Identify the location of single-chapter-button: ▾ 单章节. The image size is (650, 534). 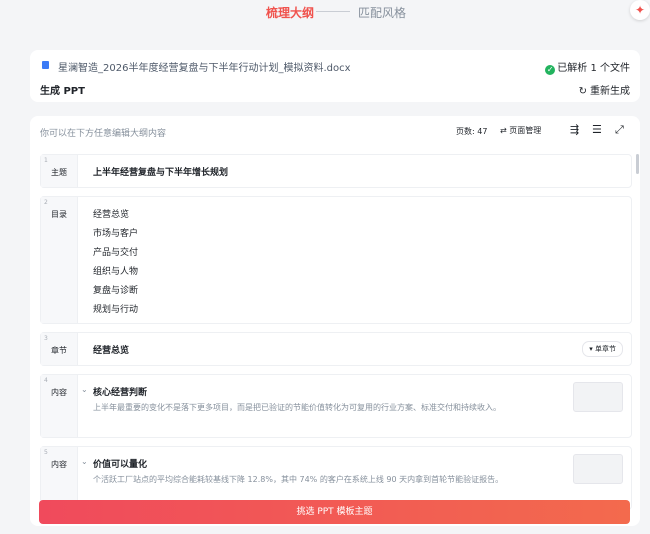
(602, 349).